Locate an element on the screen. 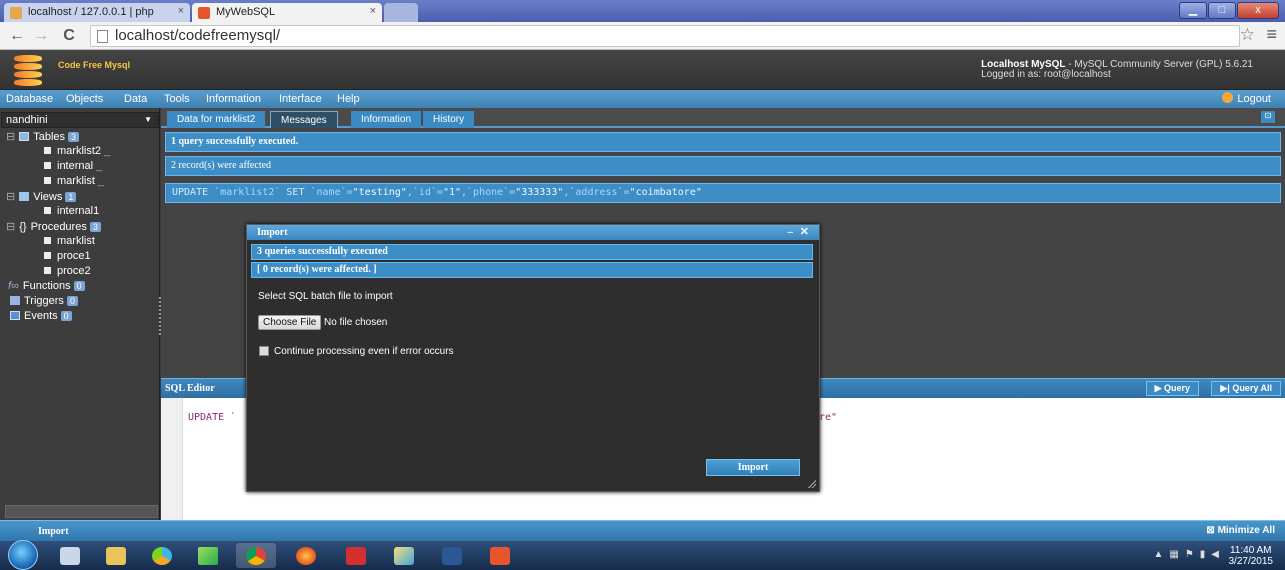 This screenshot has width=1285, height=570. photos-icon is located at coordinates (404, 555).